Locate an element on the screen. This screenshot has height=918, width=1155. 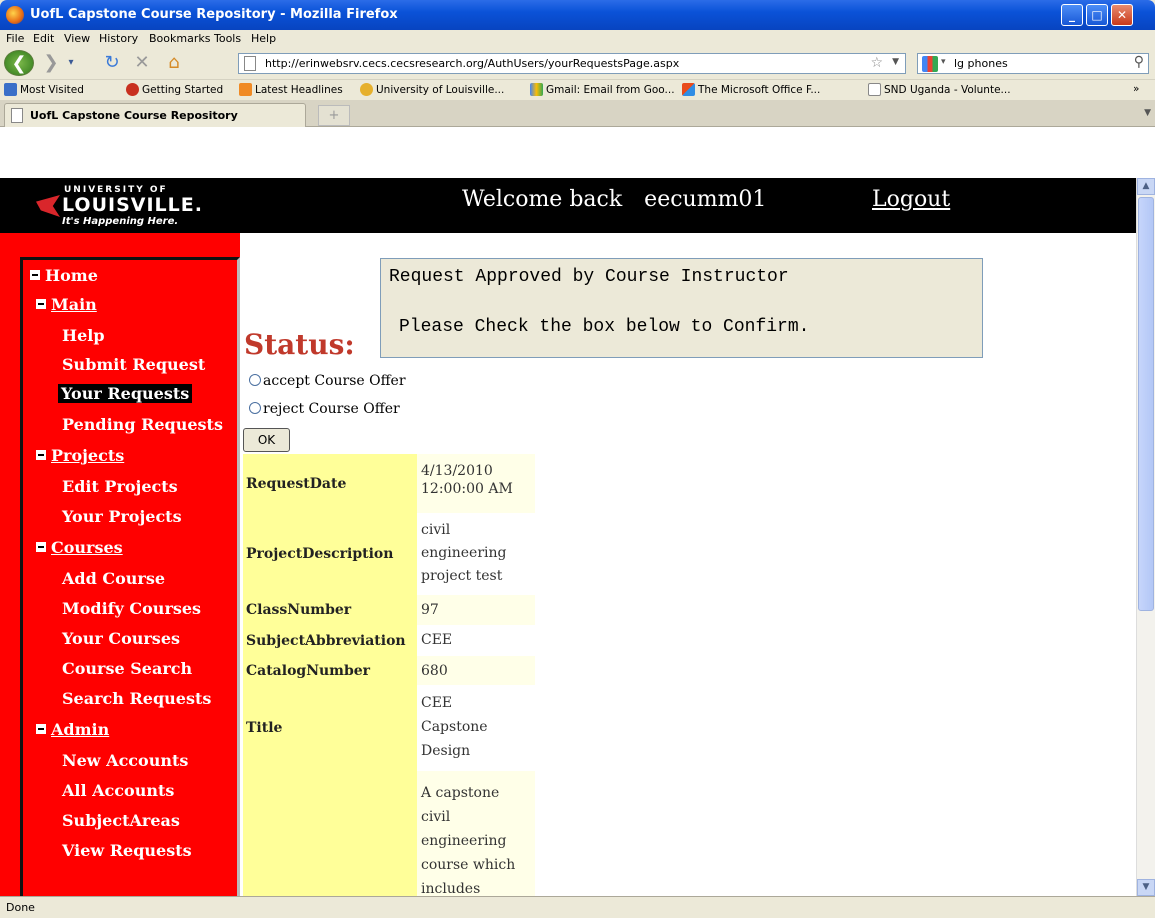
sidebar-item-all-accounts: All Accounts is located at coordinates (118, 790).